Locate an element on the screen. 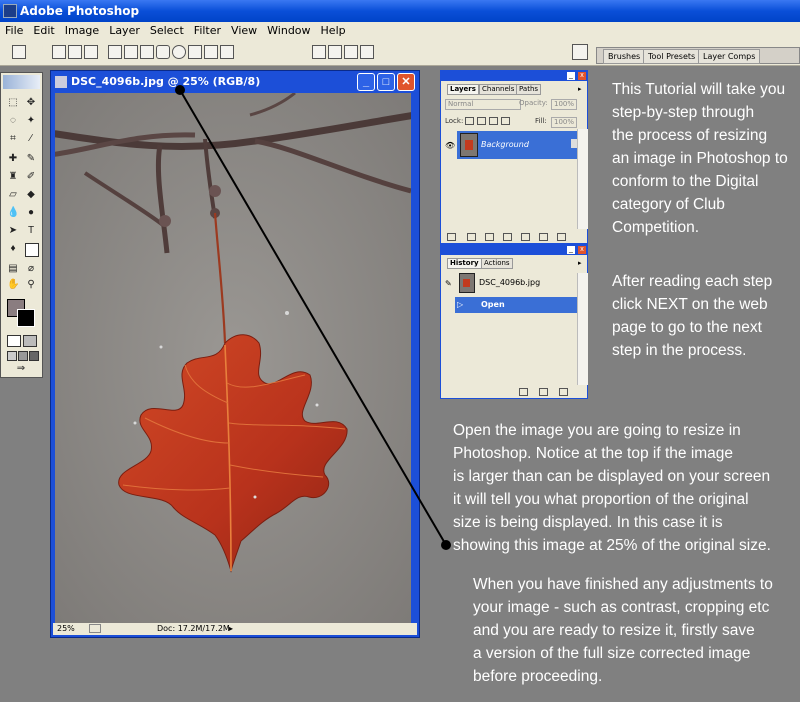 Image resolution: width=800 pixels, height=702 pixels. pointer-start-dot is located at coordinates (180, 90).